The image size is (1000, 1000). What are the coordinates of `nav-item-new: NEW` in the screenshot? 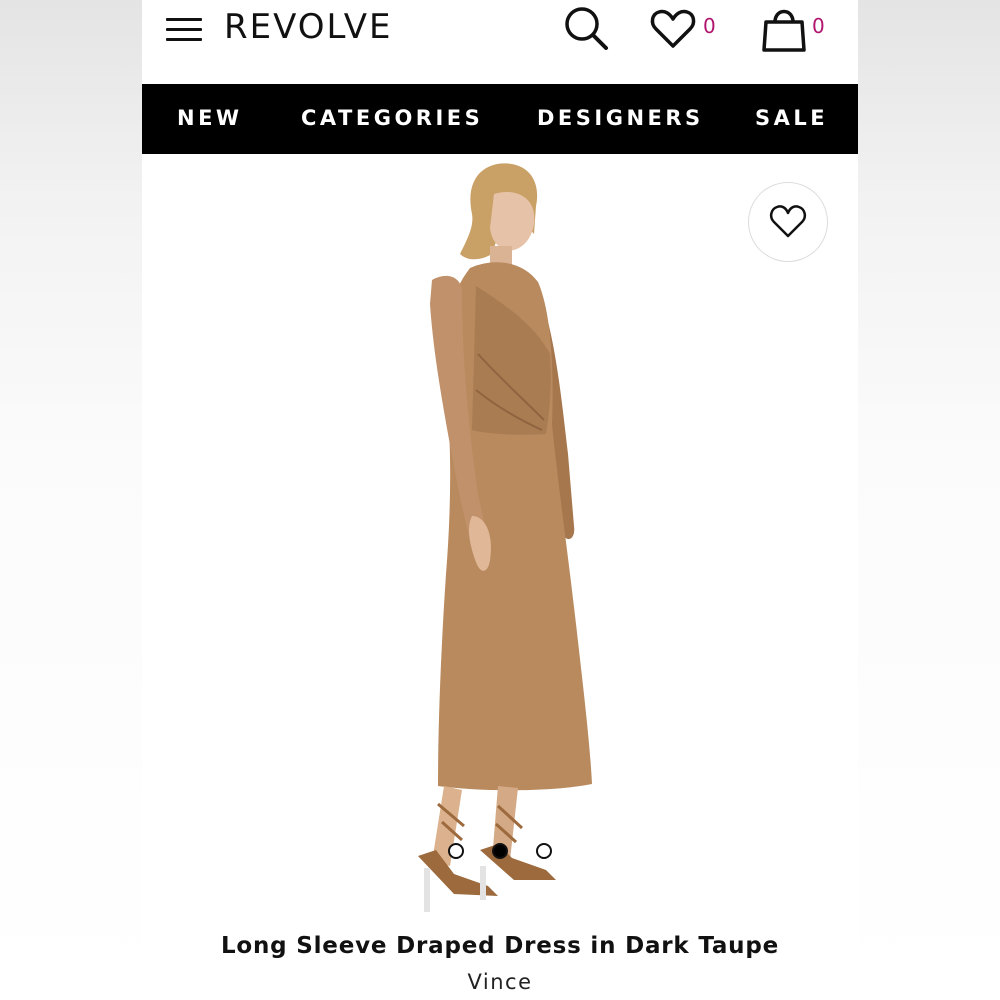 It's located at (210, 118).